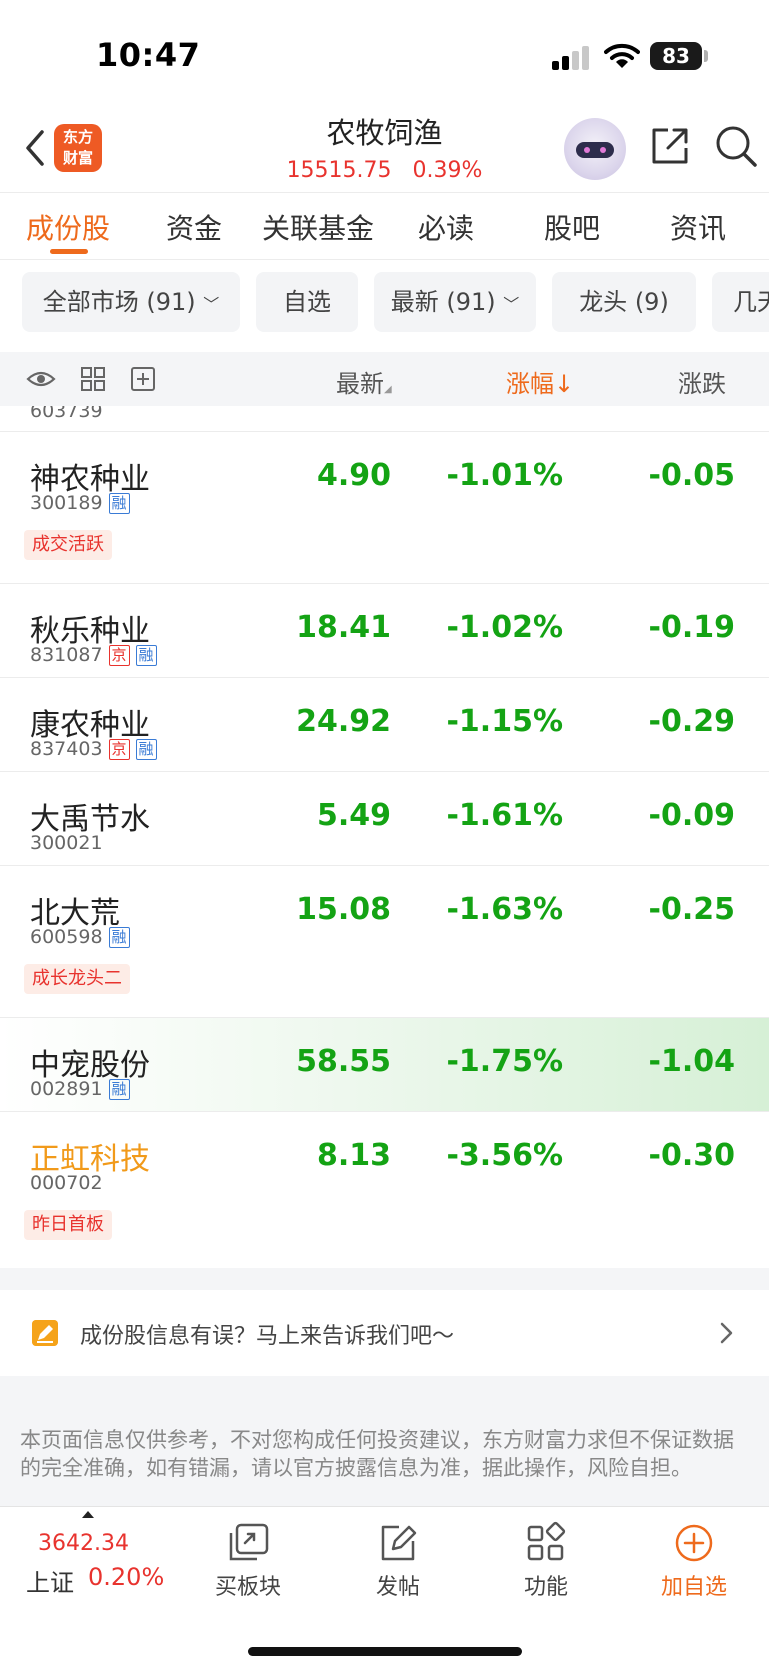 The image size is (769, 1665). What do you see at coordinates (211, 304) in the screenshot?
I see `chevron-down-icon: ﹀` at bounding box center [211, 304].